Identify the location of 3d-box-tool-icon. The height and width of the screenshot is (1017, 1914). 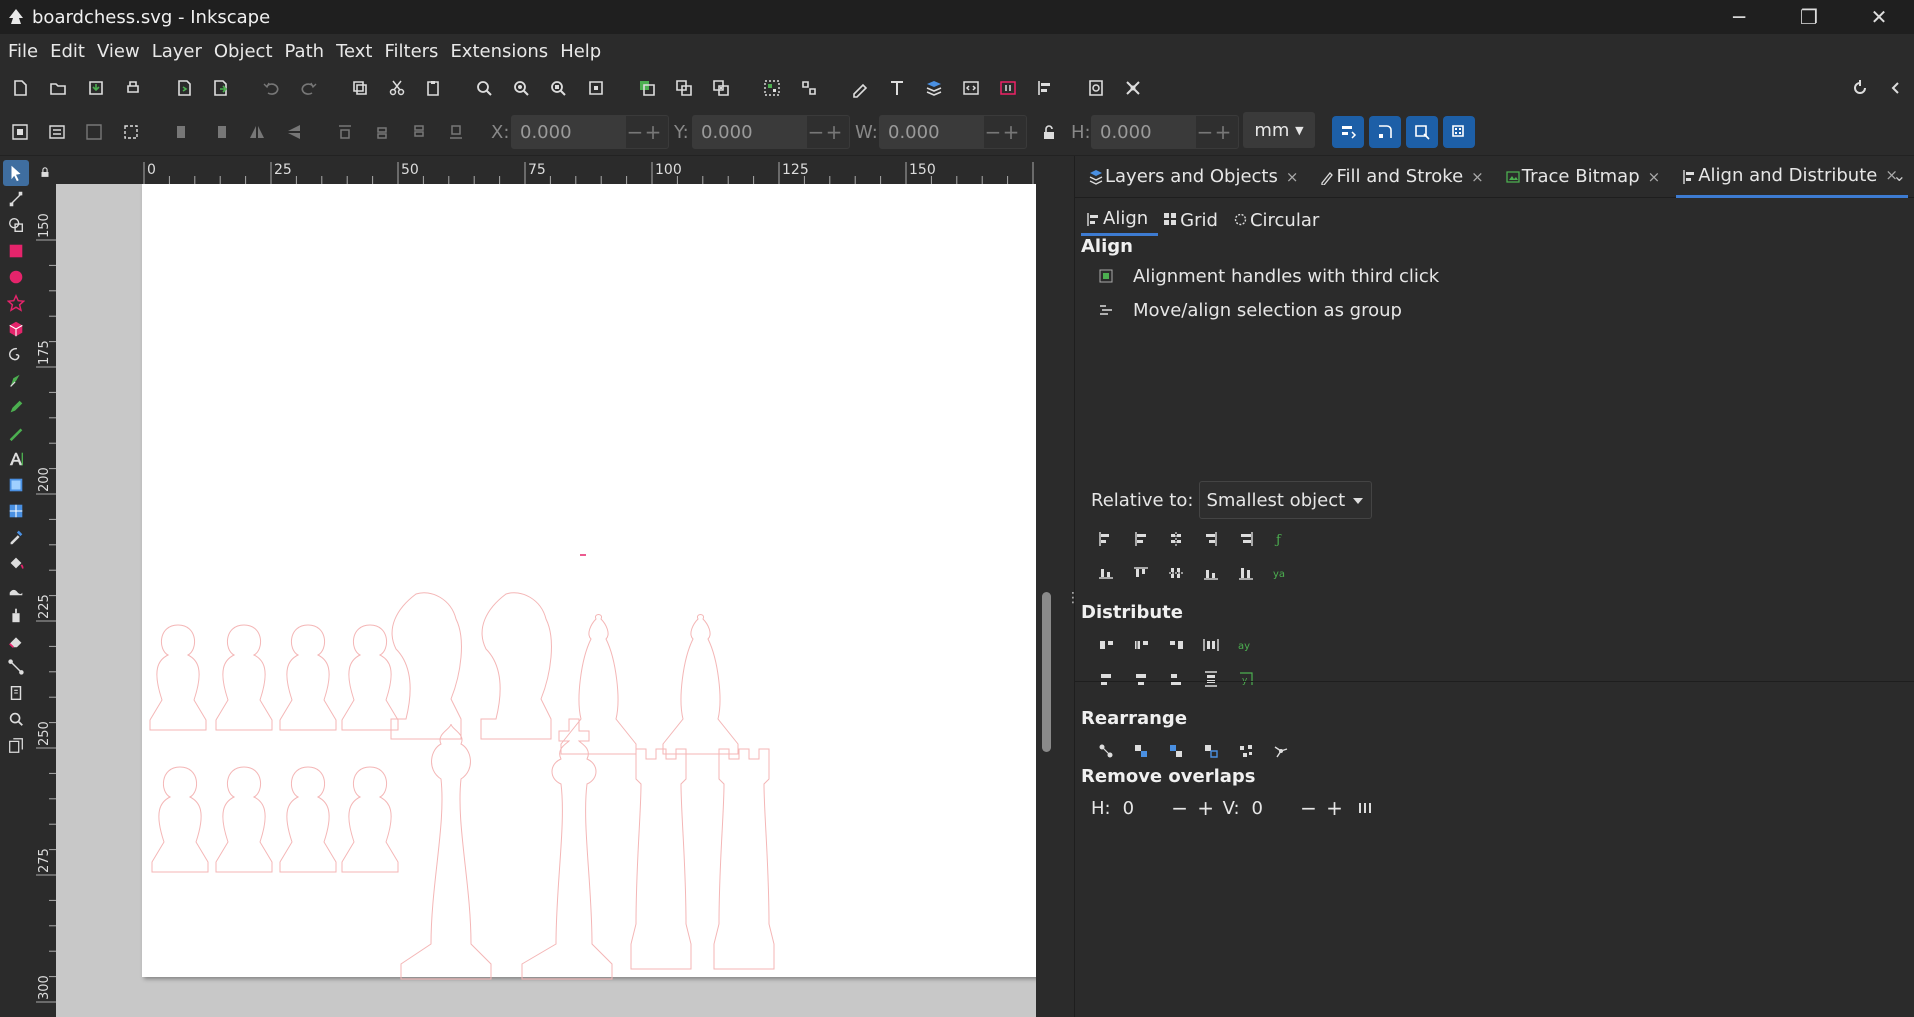
(16, 329).